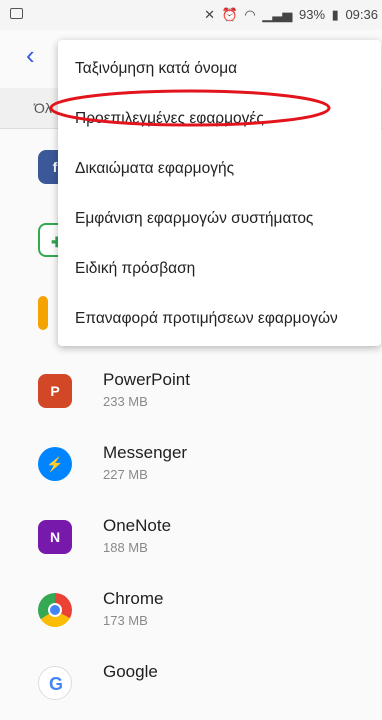  Describe the element at coordinates (191, 15) in the screenshot. I see `status-bar: ✕ ⏰ ◠ ▁▃▅ 93% ▮ 09:36` at that location.